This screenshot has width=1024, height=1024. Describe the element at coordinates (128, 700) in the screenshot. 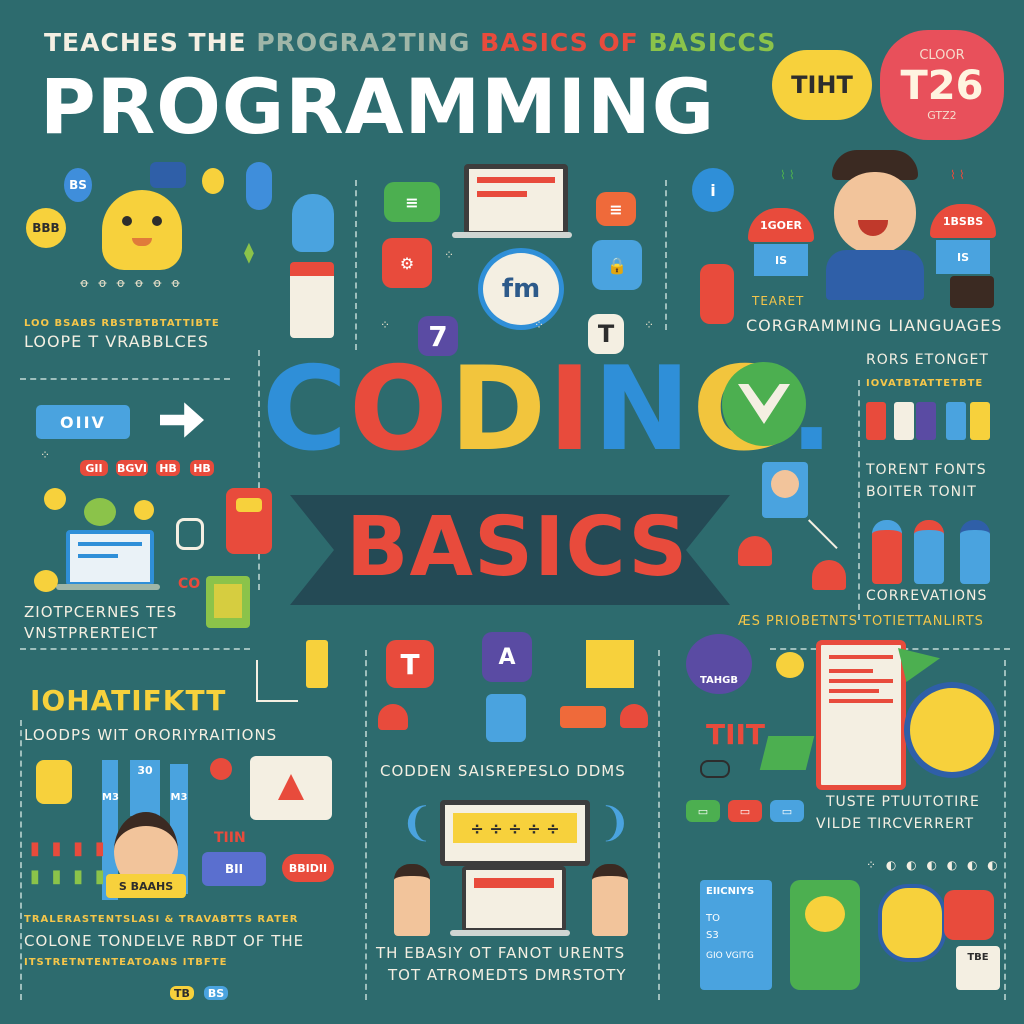

I see `colored-heading: IOHATIFKTT` at that location.